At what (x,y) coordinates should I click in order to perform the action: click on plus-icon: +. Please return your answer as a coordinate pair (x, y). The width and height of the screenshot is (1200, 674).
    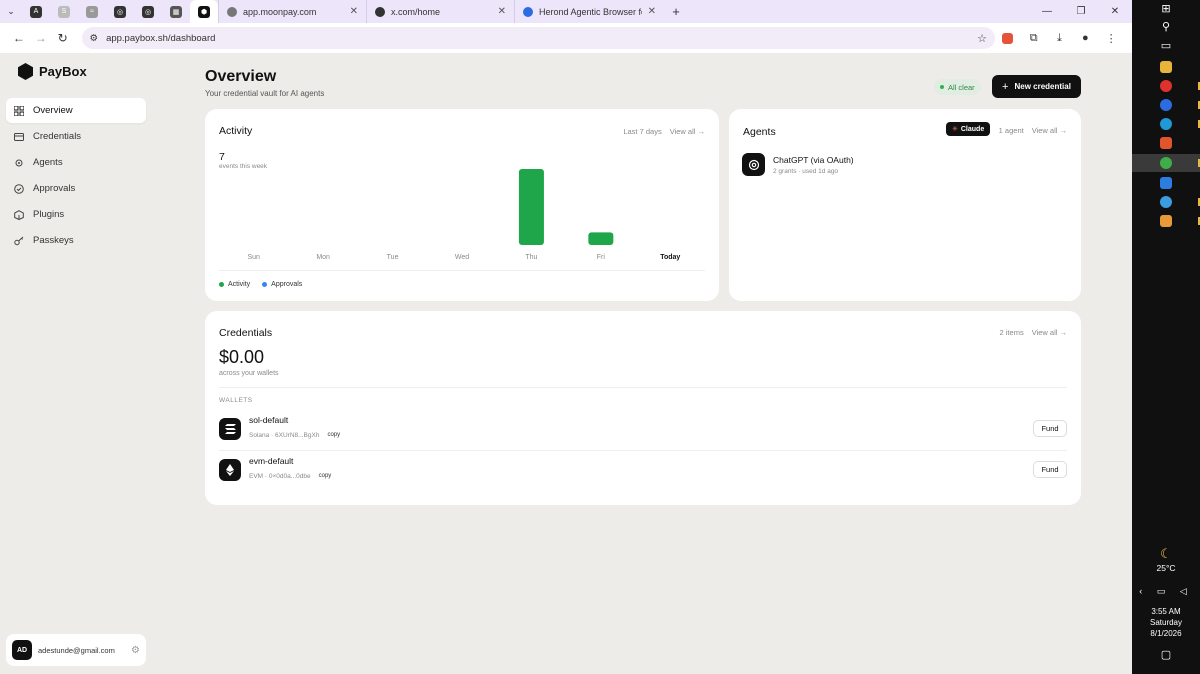
    Looking at the image, I should click on (1005, 86).